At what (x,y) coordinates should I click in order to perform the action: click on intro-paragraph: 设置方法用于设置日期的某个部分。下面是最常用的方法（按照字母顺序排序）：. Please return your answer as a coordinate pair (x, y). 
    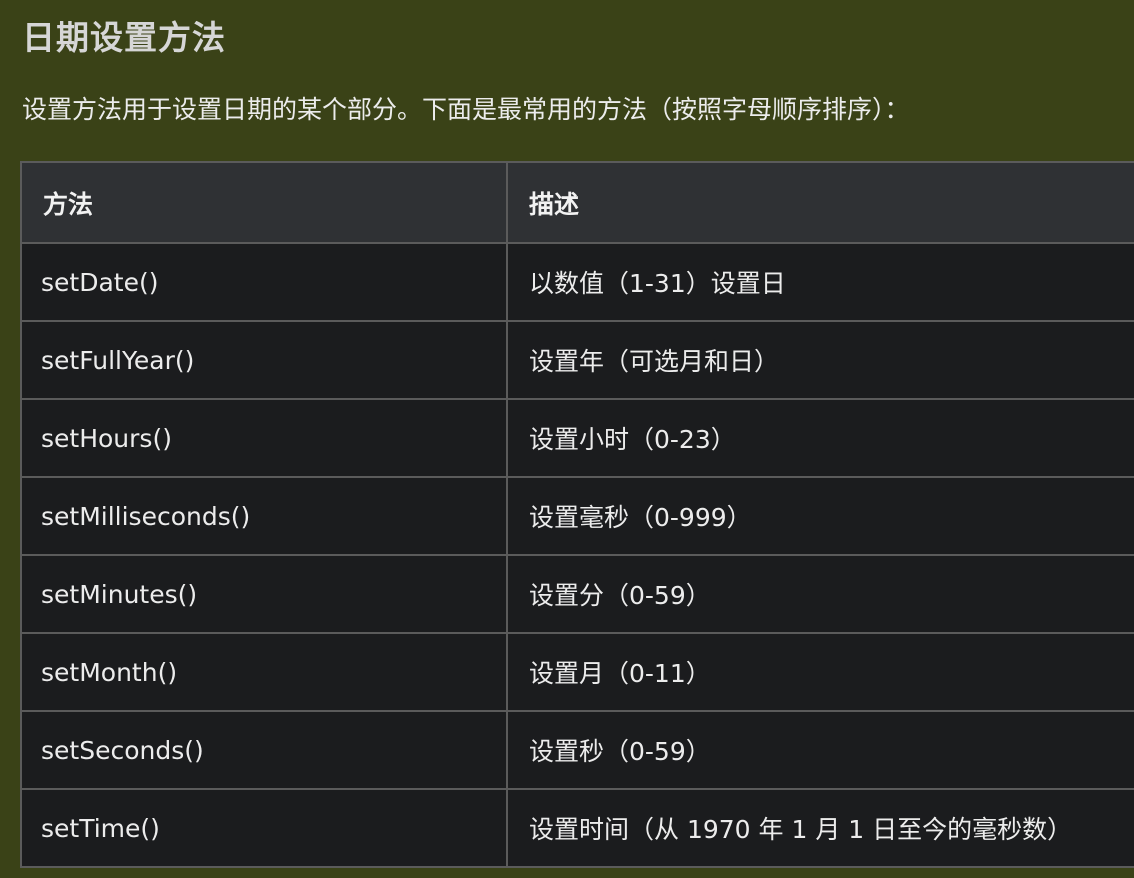
    Looking at the image, I should click on (466, 109).